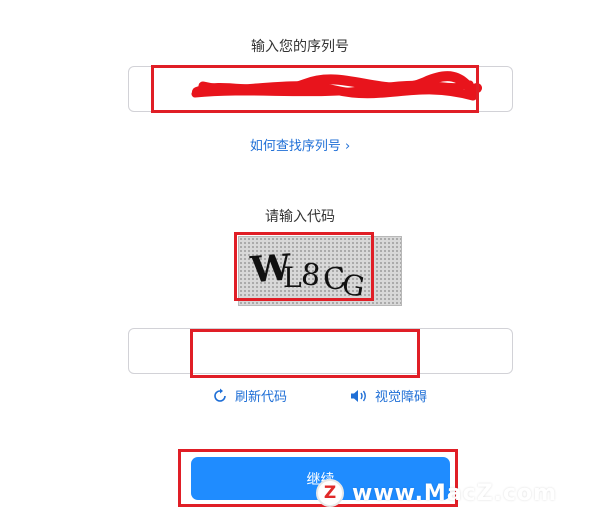 This screenshot has width=600, height=518. What do you see at coordinates (354, 285) in the screenshot?
I see `svg-text: G` at bounding box center [354, 285].